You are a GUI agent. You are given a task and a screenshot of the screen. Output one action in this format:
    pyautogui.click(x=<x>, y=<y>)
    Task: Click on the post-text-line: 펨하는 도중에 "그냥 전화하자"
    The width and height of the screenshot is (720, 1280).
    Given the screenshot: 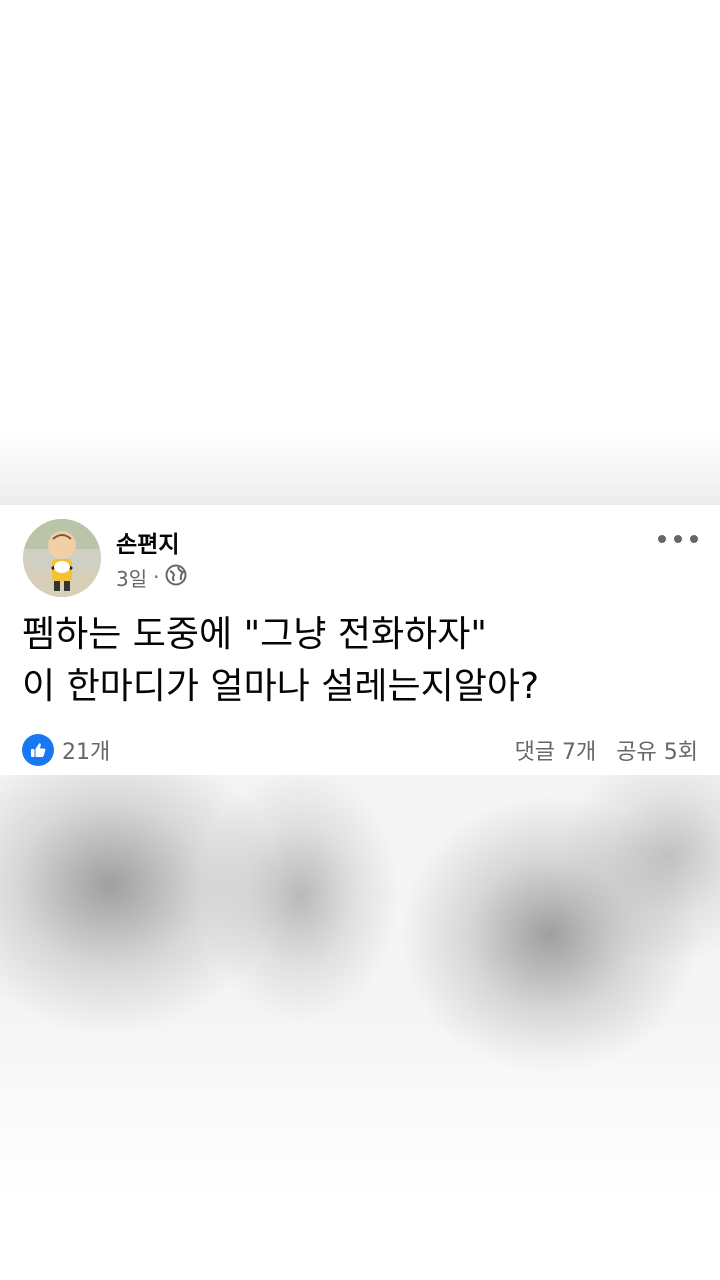 What is the action you would take?
    pyautogui.click(x=254, y=634)
    